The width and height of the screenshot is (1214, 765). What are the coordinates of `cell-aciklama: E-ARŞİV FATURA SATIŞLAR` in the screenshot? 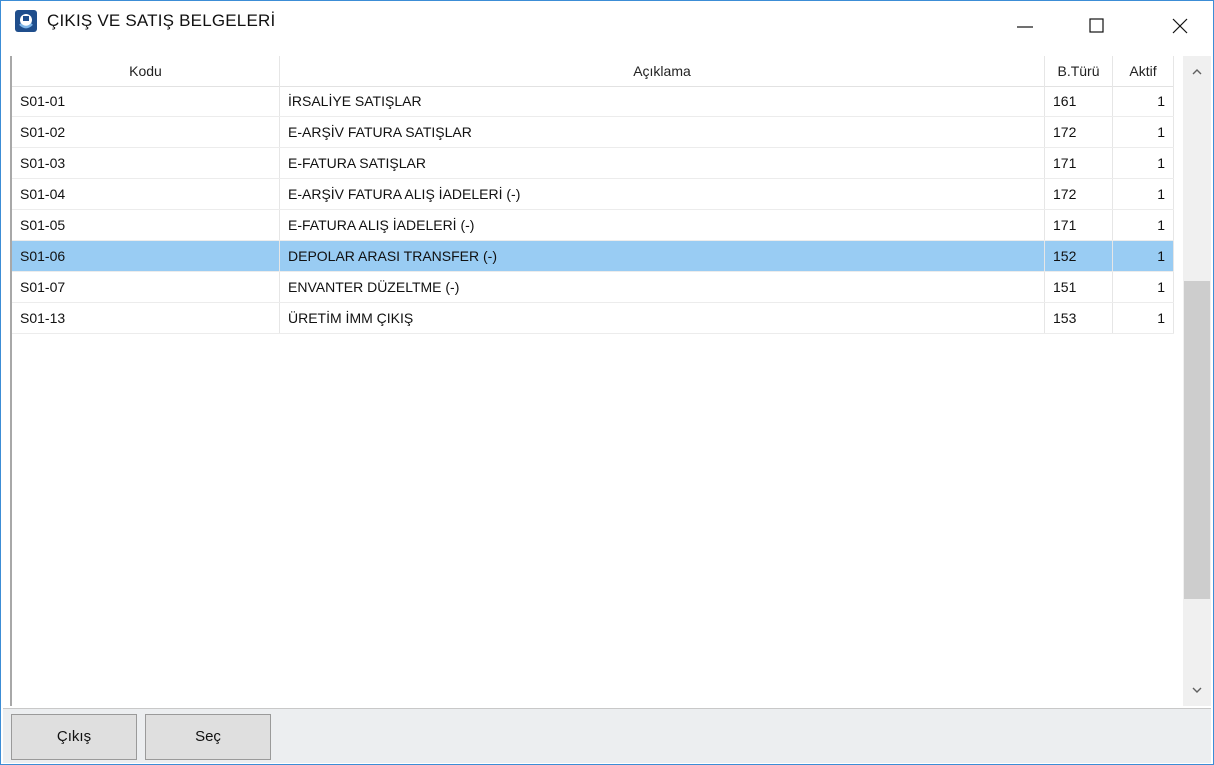 It's located at (662, 132).